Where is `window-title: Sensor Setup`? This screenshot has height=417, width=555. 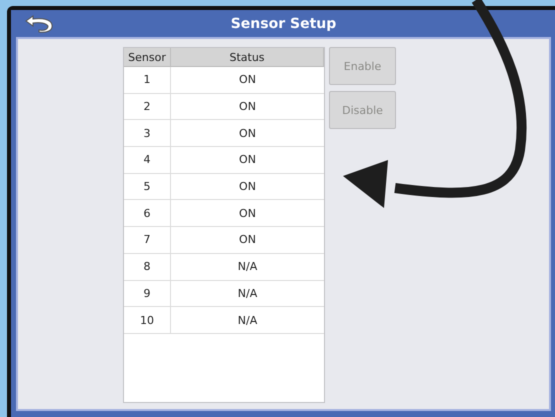 window-title: Sensor Setup is located at coordinates (283, 24).